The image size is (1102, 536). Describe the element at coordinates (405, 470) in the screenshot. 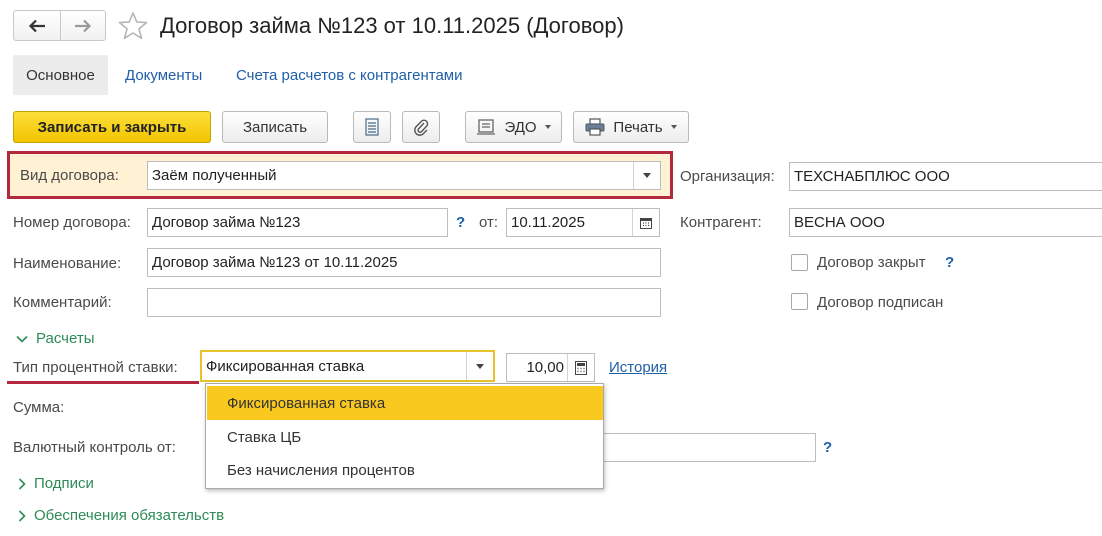

I see `dropdown-option-no-interest: Без начисления процентов` at that location.